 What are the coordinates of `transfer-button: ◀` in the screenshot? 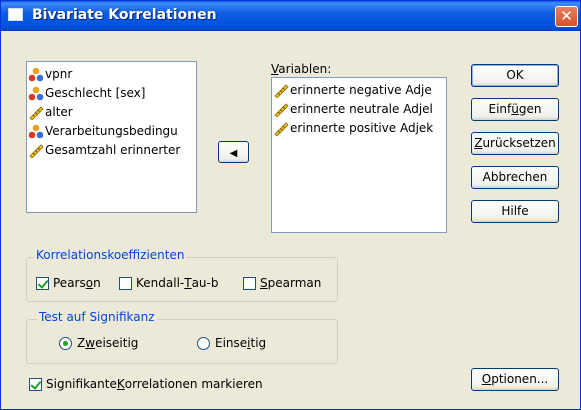 It's located at (233, 152).